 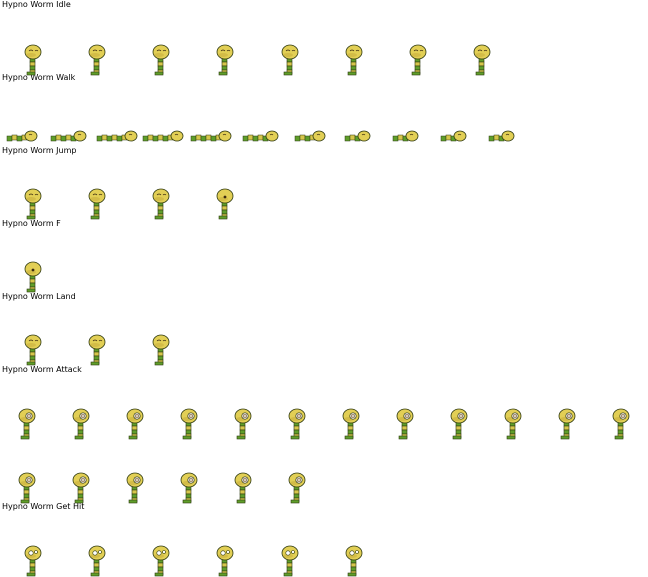 I want to click on label-jump: Hypno Worm Jump, so click(x=40, y=150).